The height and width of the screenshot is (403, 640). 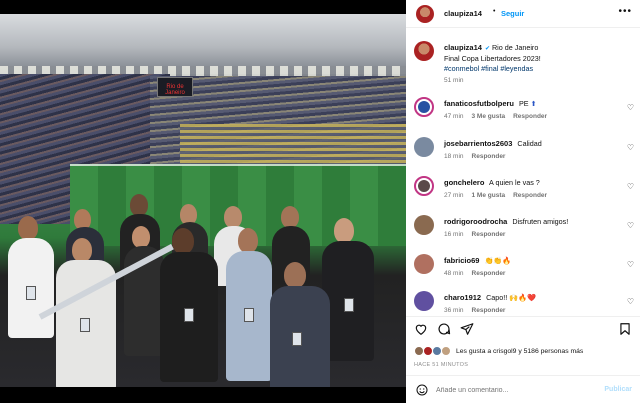 What do you see at coordinates (462, 297) in the screenshot?
I see `commenter-username: charo1912` at bounding box center [462, 297].